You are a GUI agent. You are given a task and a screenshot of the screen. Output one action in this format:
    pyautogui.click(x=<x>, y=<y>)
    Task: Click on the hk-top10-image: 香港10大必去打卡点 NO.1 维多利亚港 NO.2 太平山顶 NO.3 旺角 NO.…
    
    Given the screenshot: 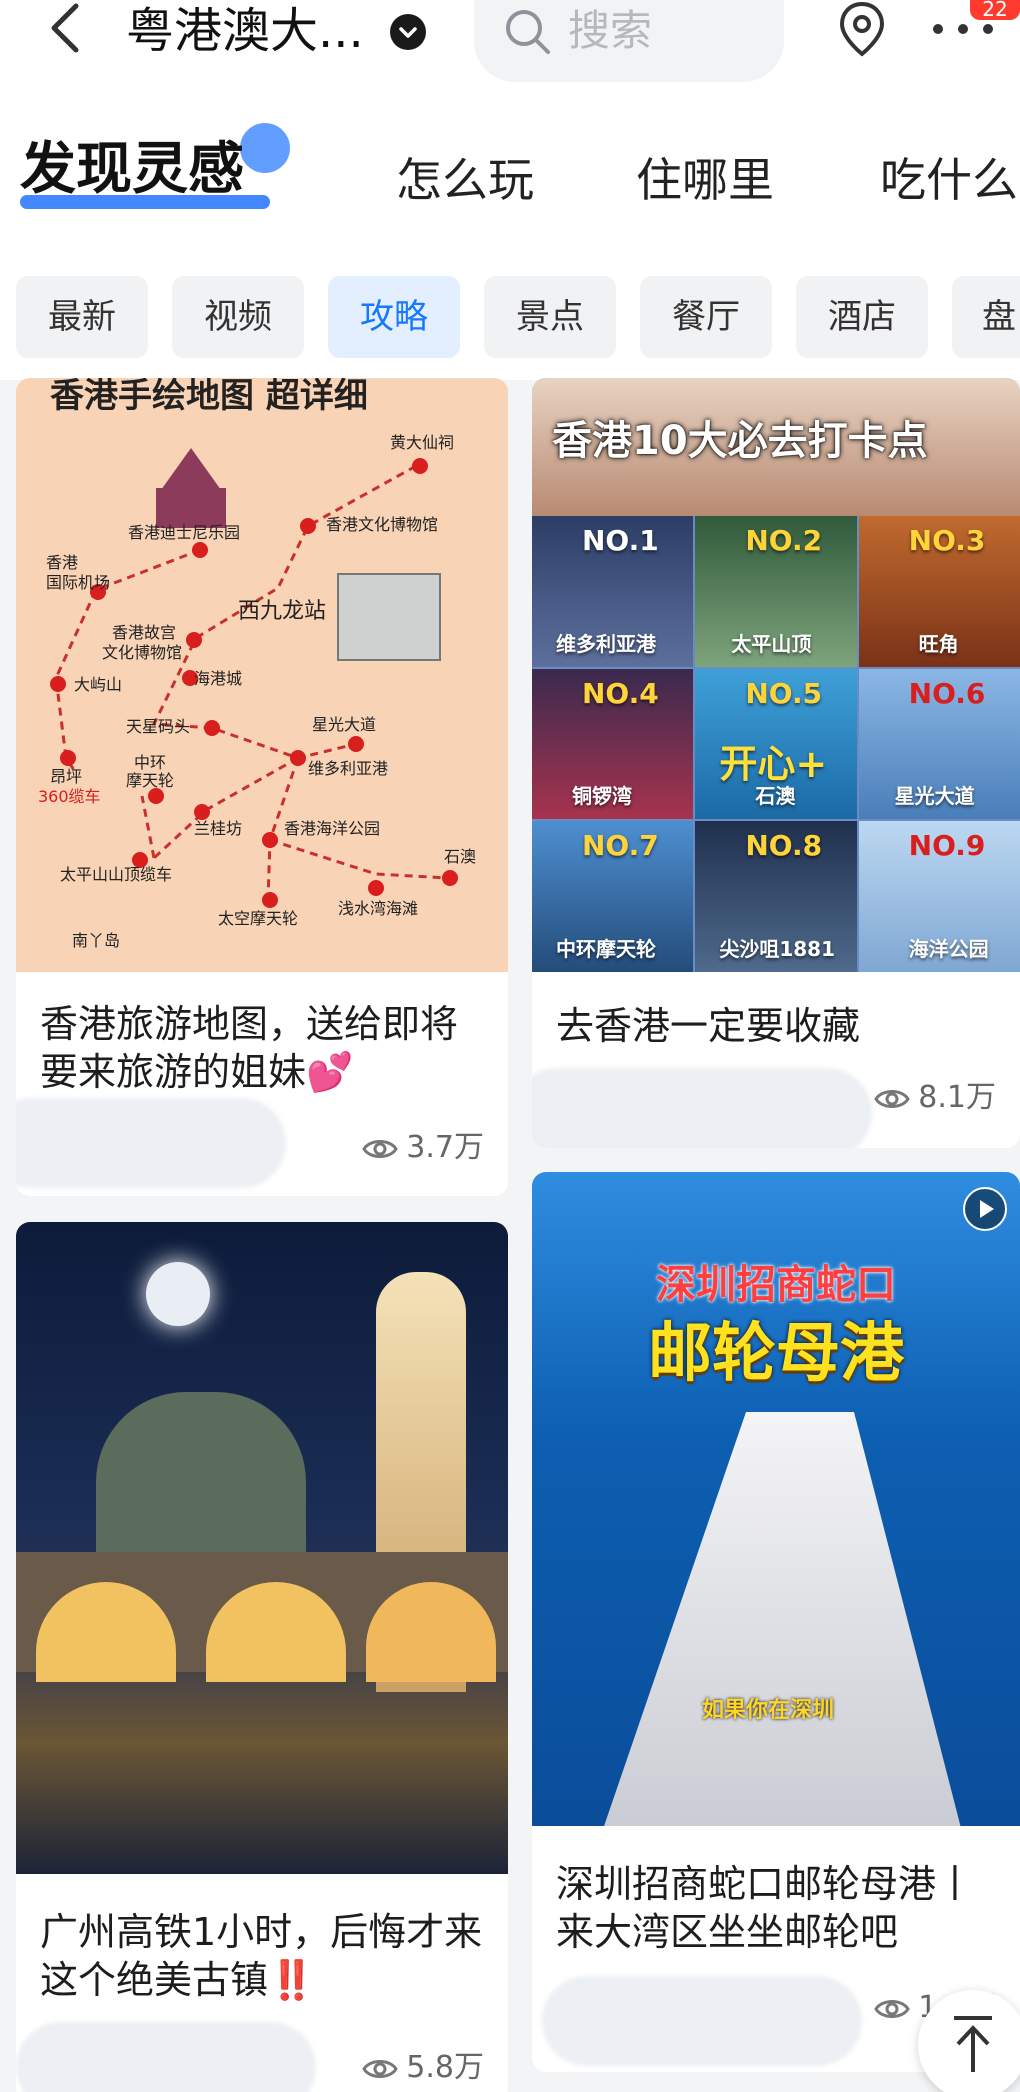 What is the action you would take?
    pyautogui.click(x=776, y=675)
    